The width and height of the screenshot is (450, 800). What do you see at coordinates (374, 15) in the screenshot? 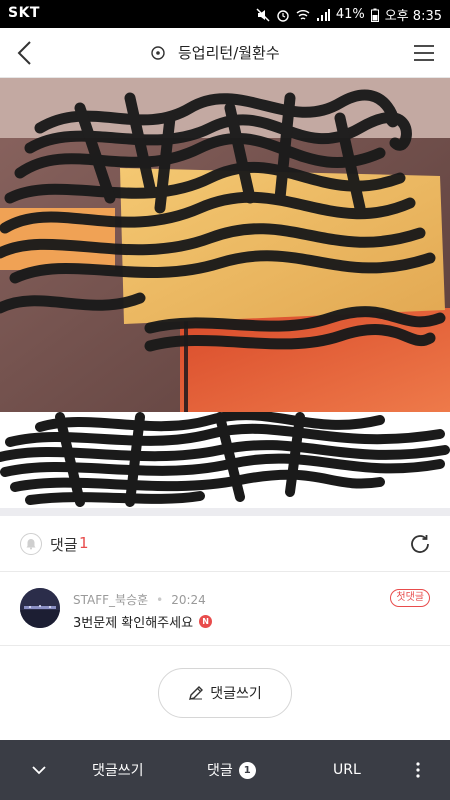
I see `battery-icon` at bounding box center [374, 15].